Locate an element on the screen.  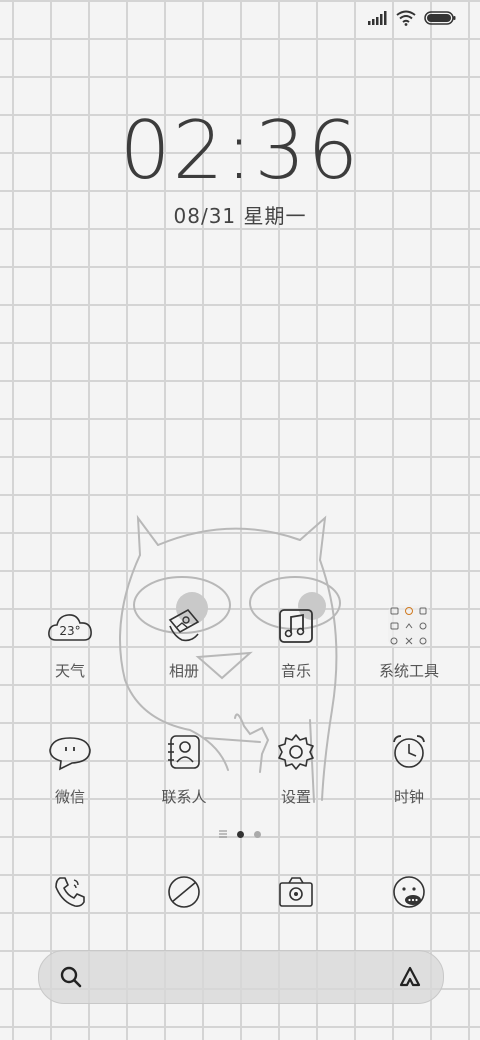
app-folder-system-tools: 系统工具 is located at coordinates (409, 641).